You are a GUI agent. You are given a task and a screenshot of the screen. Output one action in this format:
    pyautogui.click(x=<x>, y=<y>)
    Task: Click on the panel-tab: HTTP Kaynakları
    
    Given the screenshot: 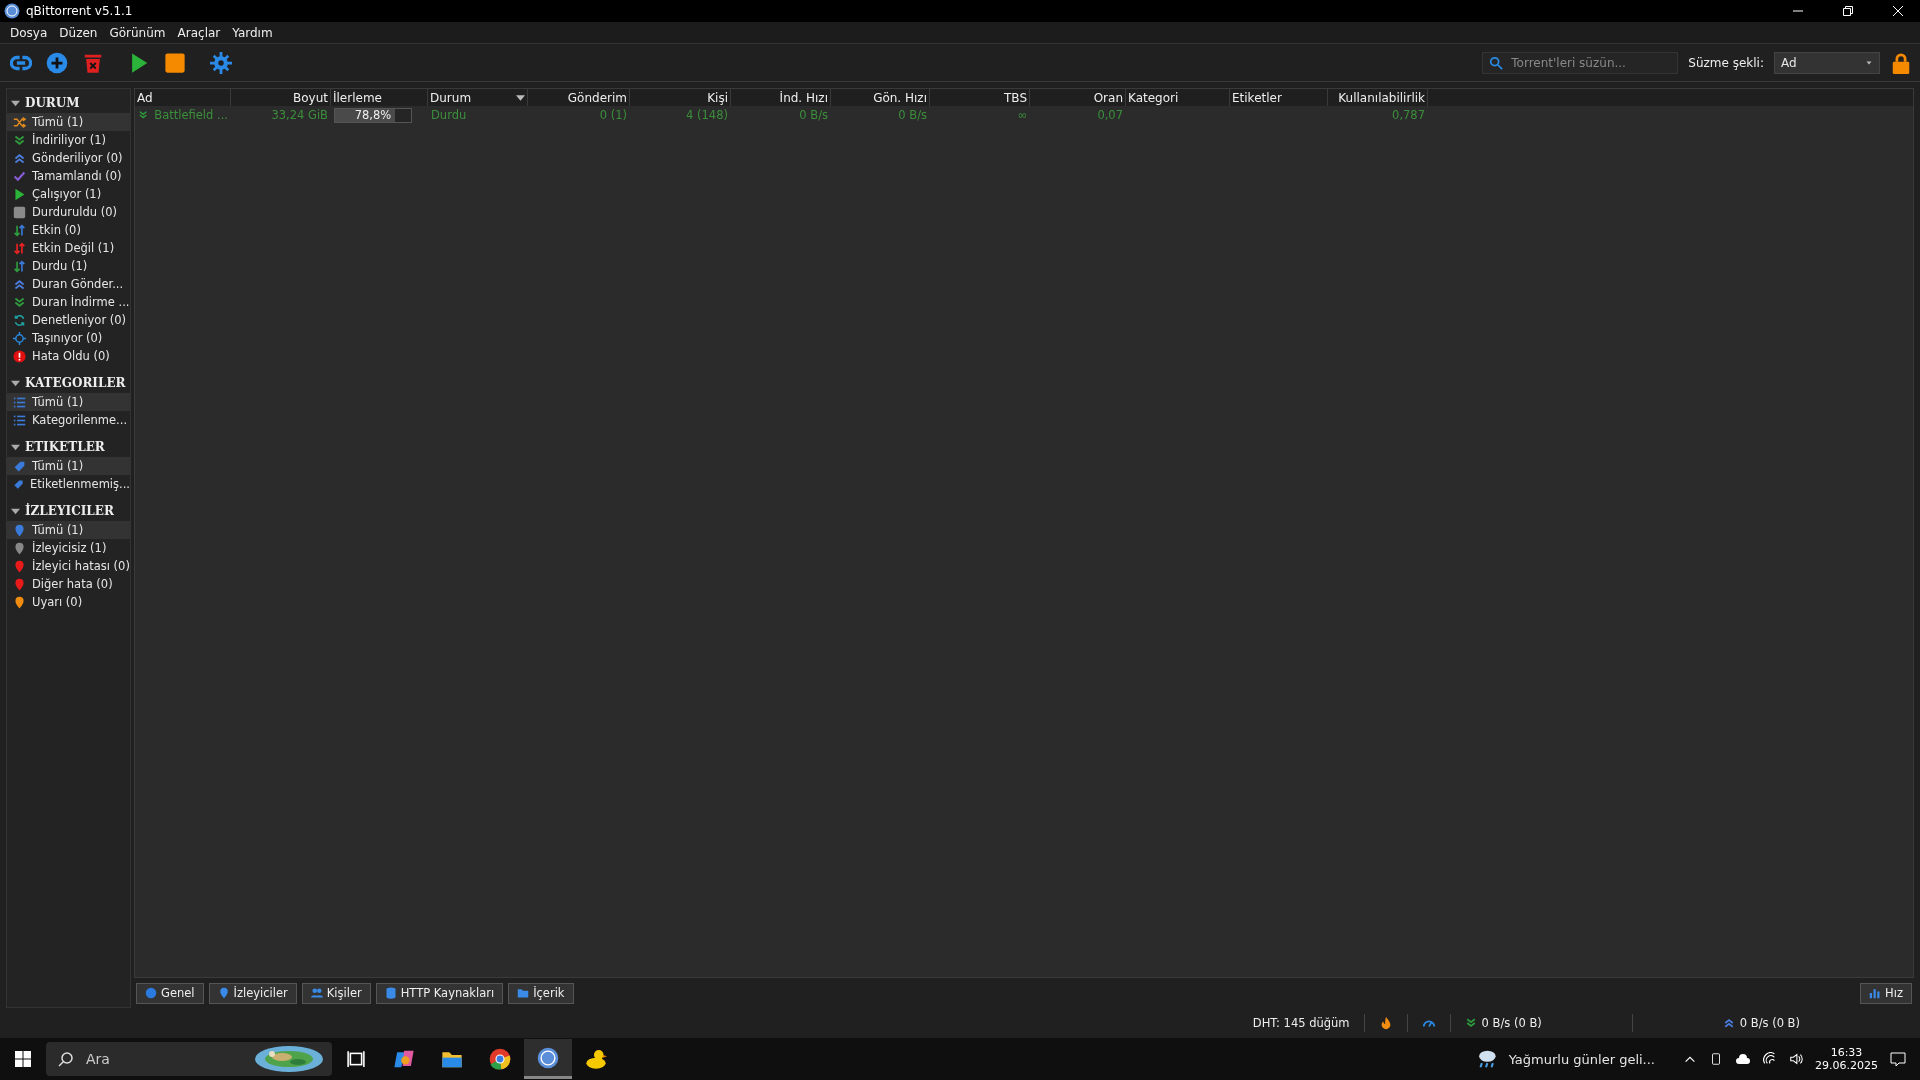 What is the action you would take?
    pyautogui.click(x=439, y=993)
    